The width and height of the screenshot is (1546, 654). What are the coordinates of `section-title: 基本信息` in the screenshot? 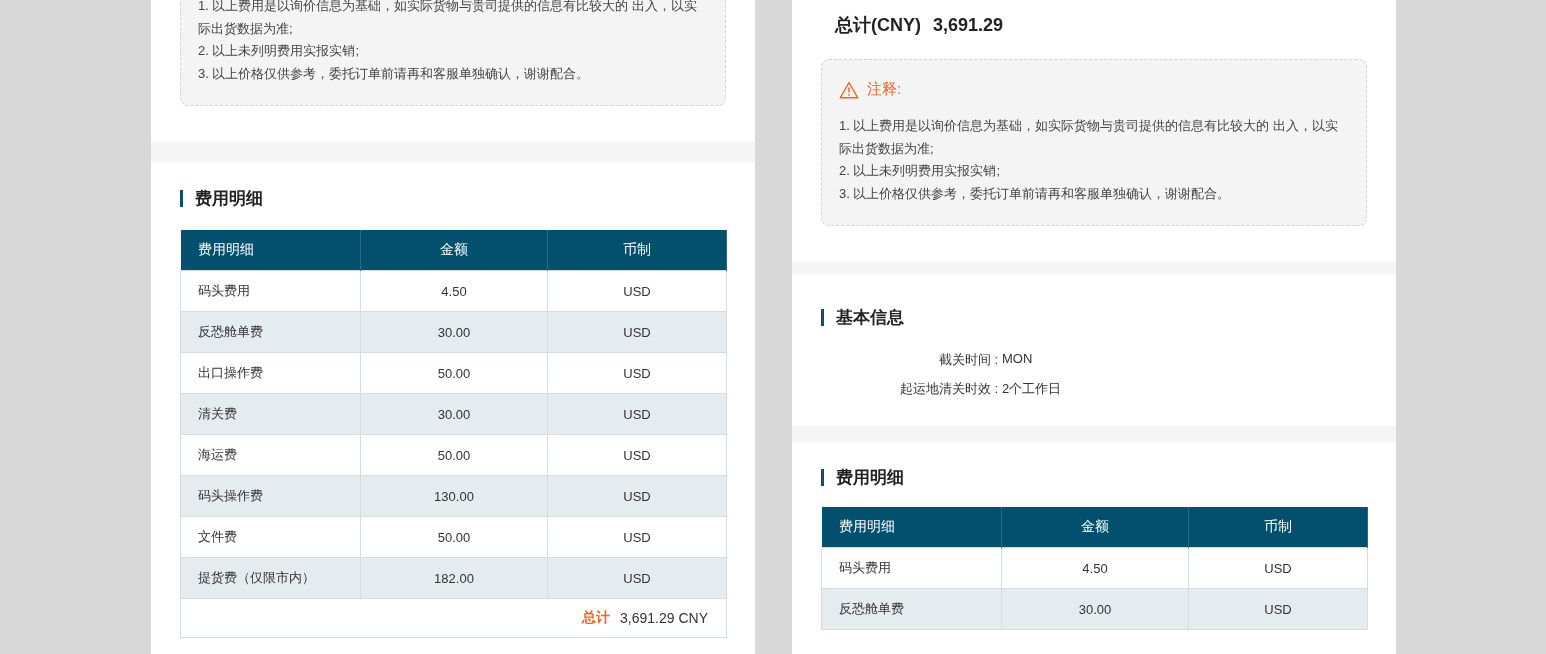 It's located at (870, 318).